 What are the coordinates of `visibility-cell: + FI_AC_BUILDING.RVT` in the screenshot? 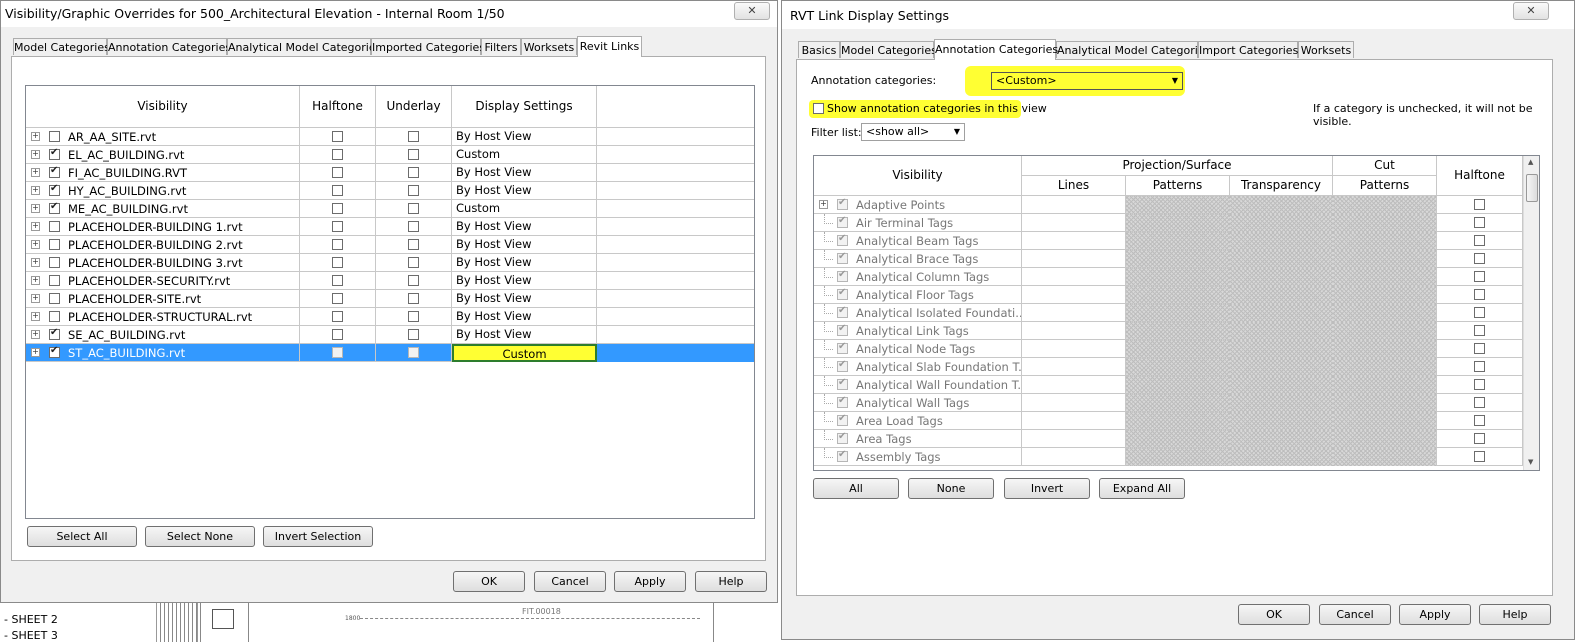 It's located at (163, 173).